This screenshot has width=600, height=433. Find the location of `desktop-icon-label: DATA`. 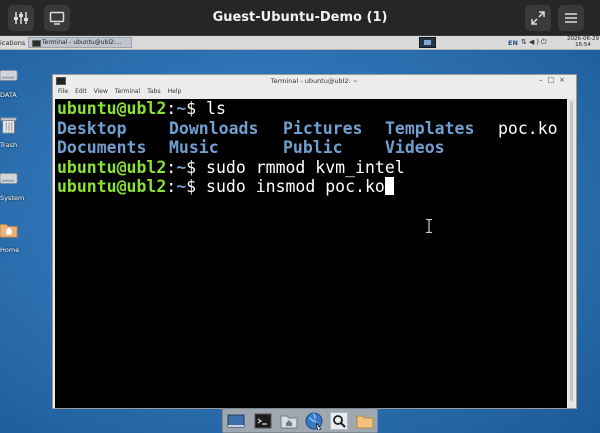

desktop-icon-label: DATA is located at coordinates (8, 95).